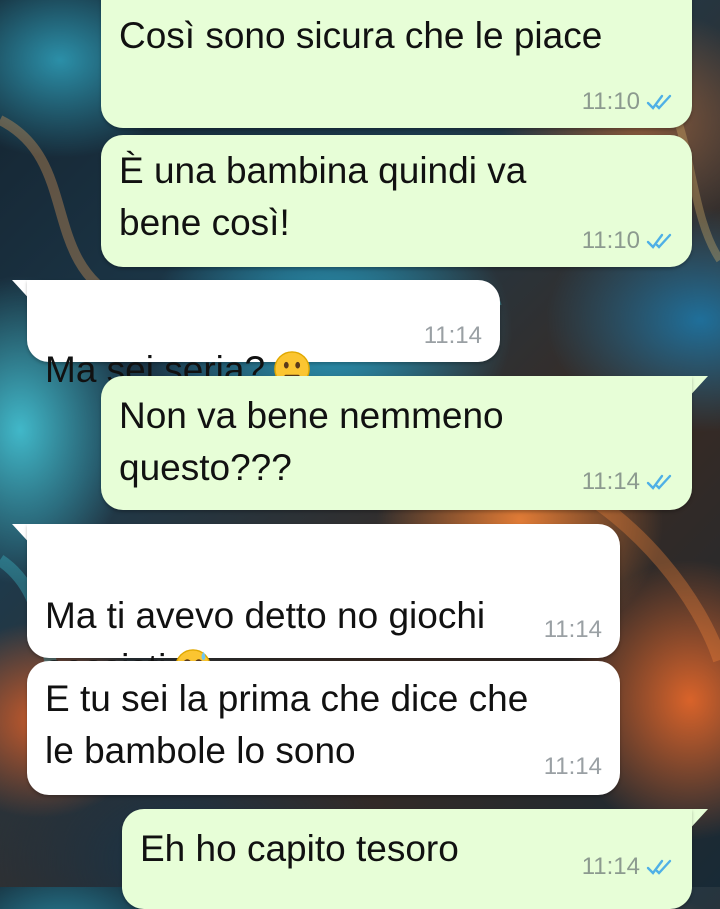 This screenshot has width=720, height=909. Describe the element at coordinates (396, 64) in the screenshot. I see `message-bubble-outgoing: Così sono sicura che le piace 11:10` at that location.